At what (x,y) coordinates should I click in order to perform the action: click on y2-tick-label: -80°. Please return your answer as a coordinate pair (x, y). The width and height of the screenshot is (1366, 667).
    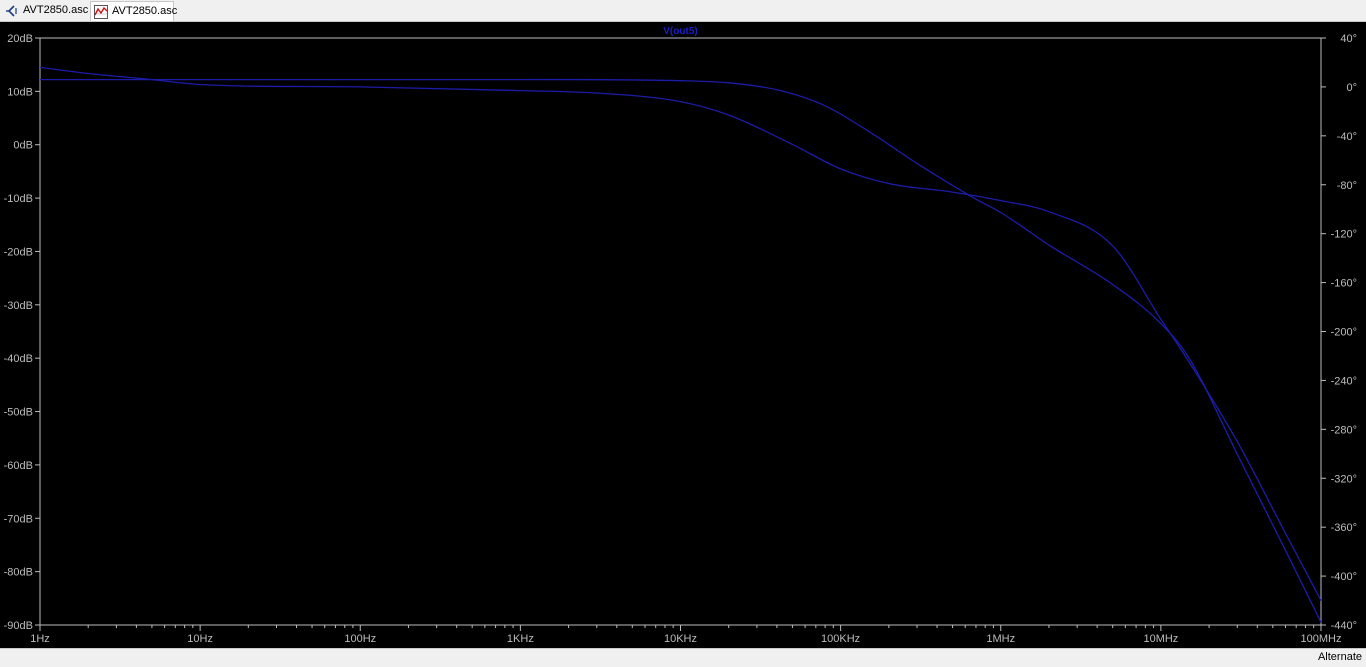
    Looking at the image, I should click on (1347, 186).